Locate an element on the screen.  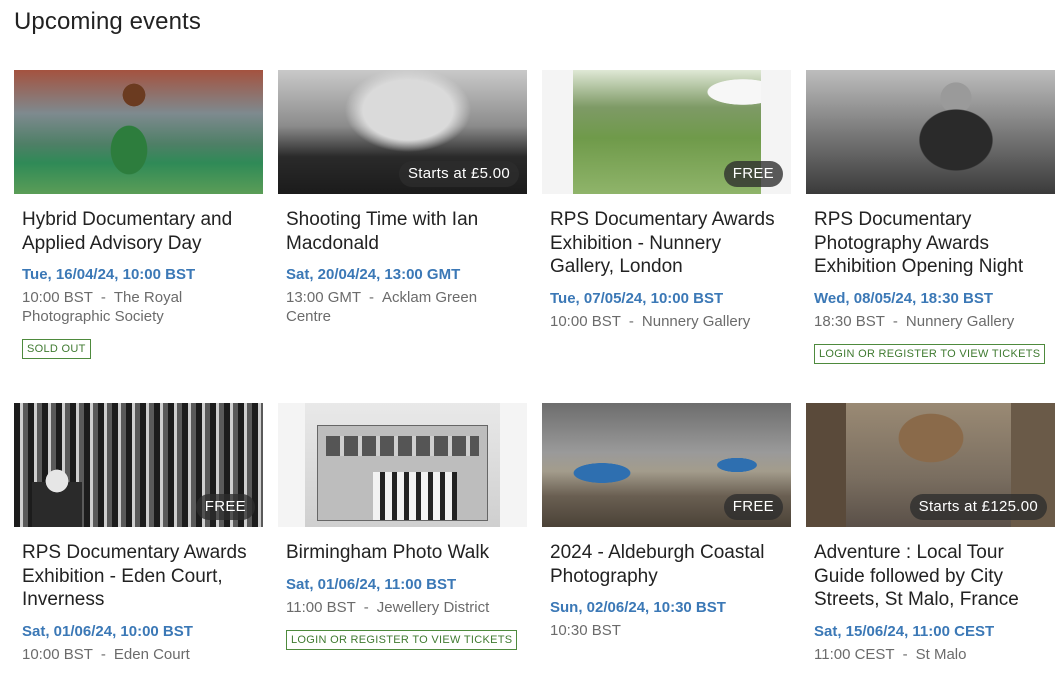
event-meta: 10:00 BST - Nunnery Gallery is located at coordinates (667, 321).